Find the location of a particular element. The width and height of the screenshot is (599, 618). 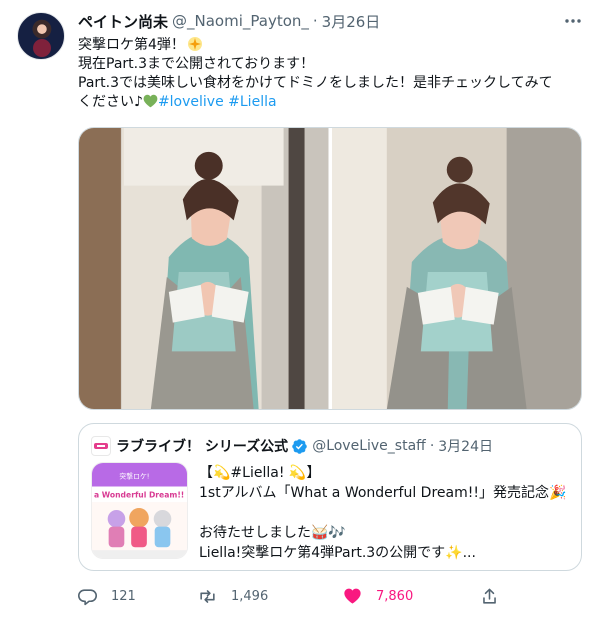

like-button: 7,860 is located at coordinates (378, 596).